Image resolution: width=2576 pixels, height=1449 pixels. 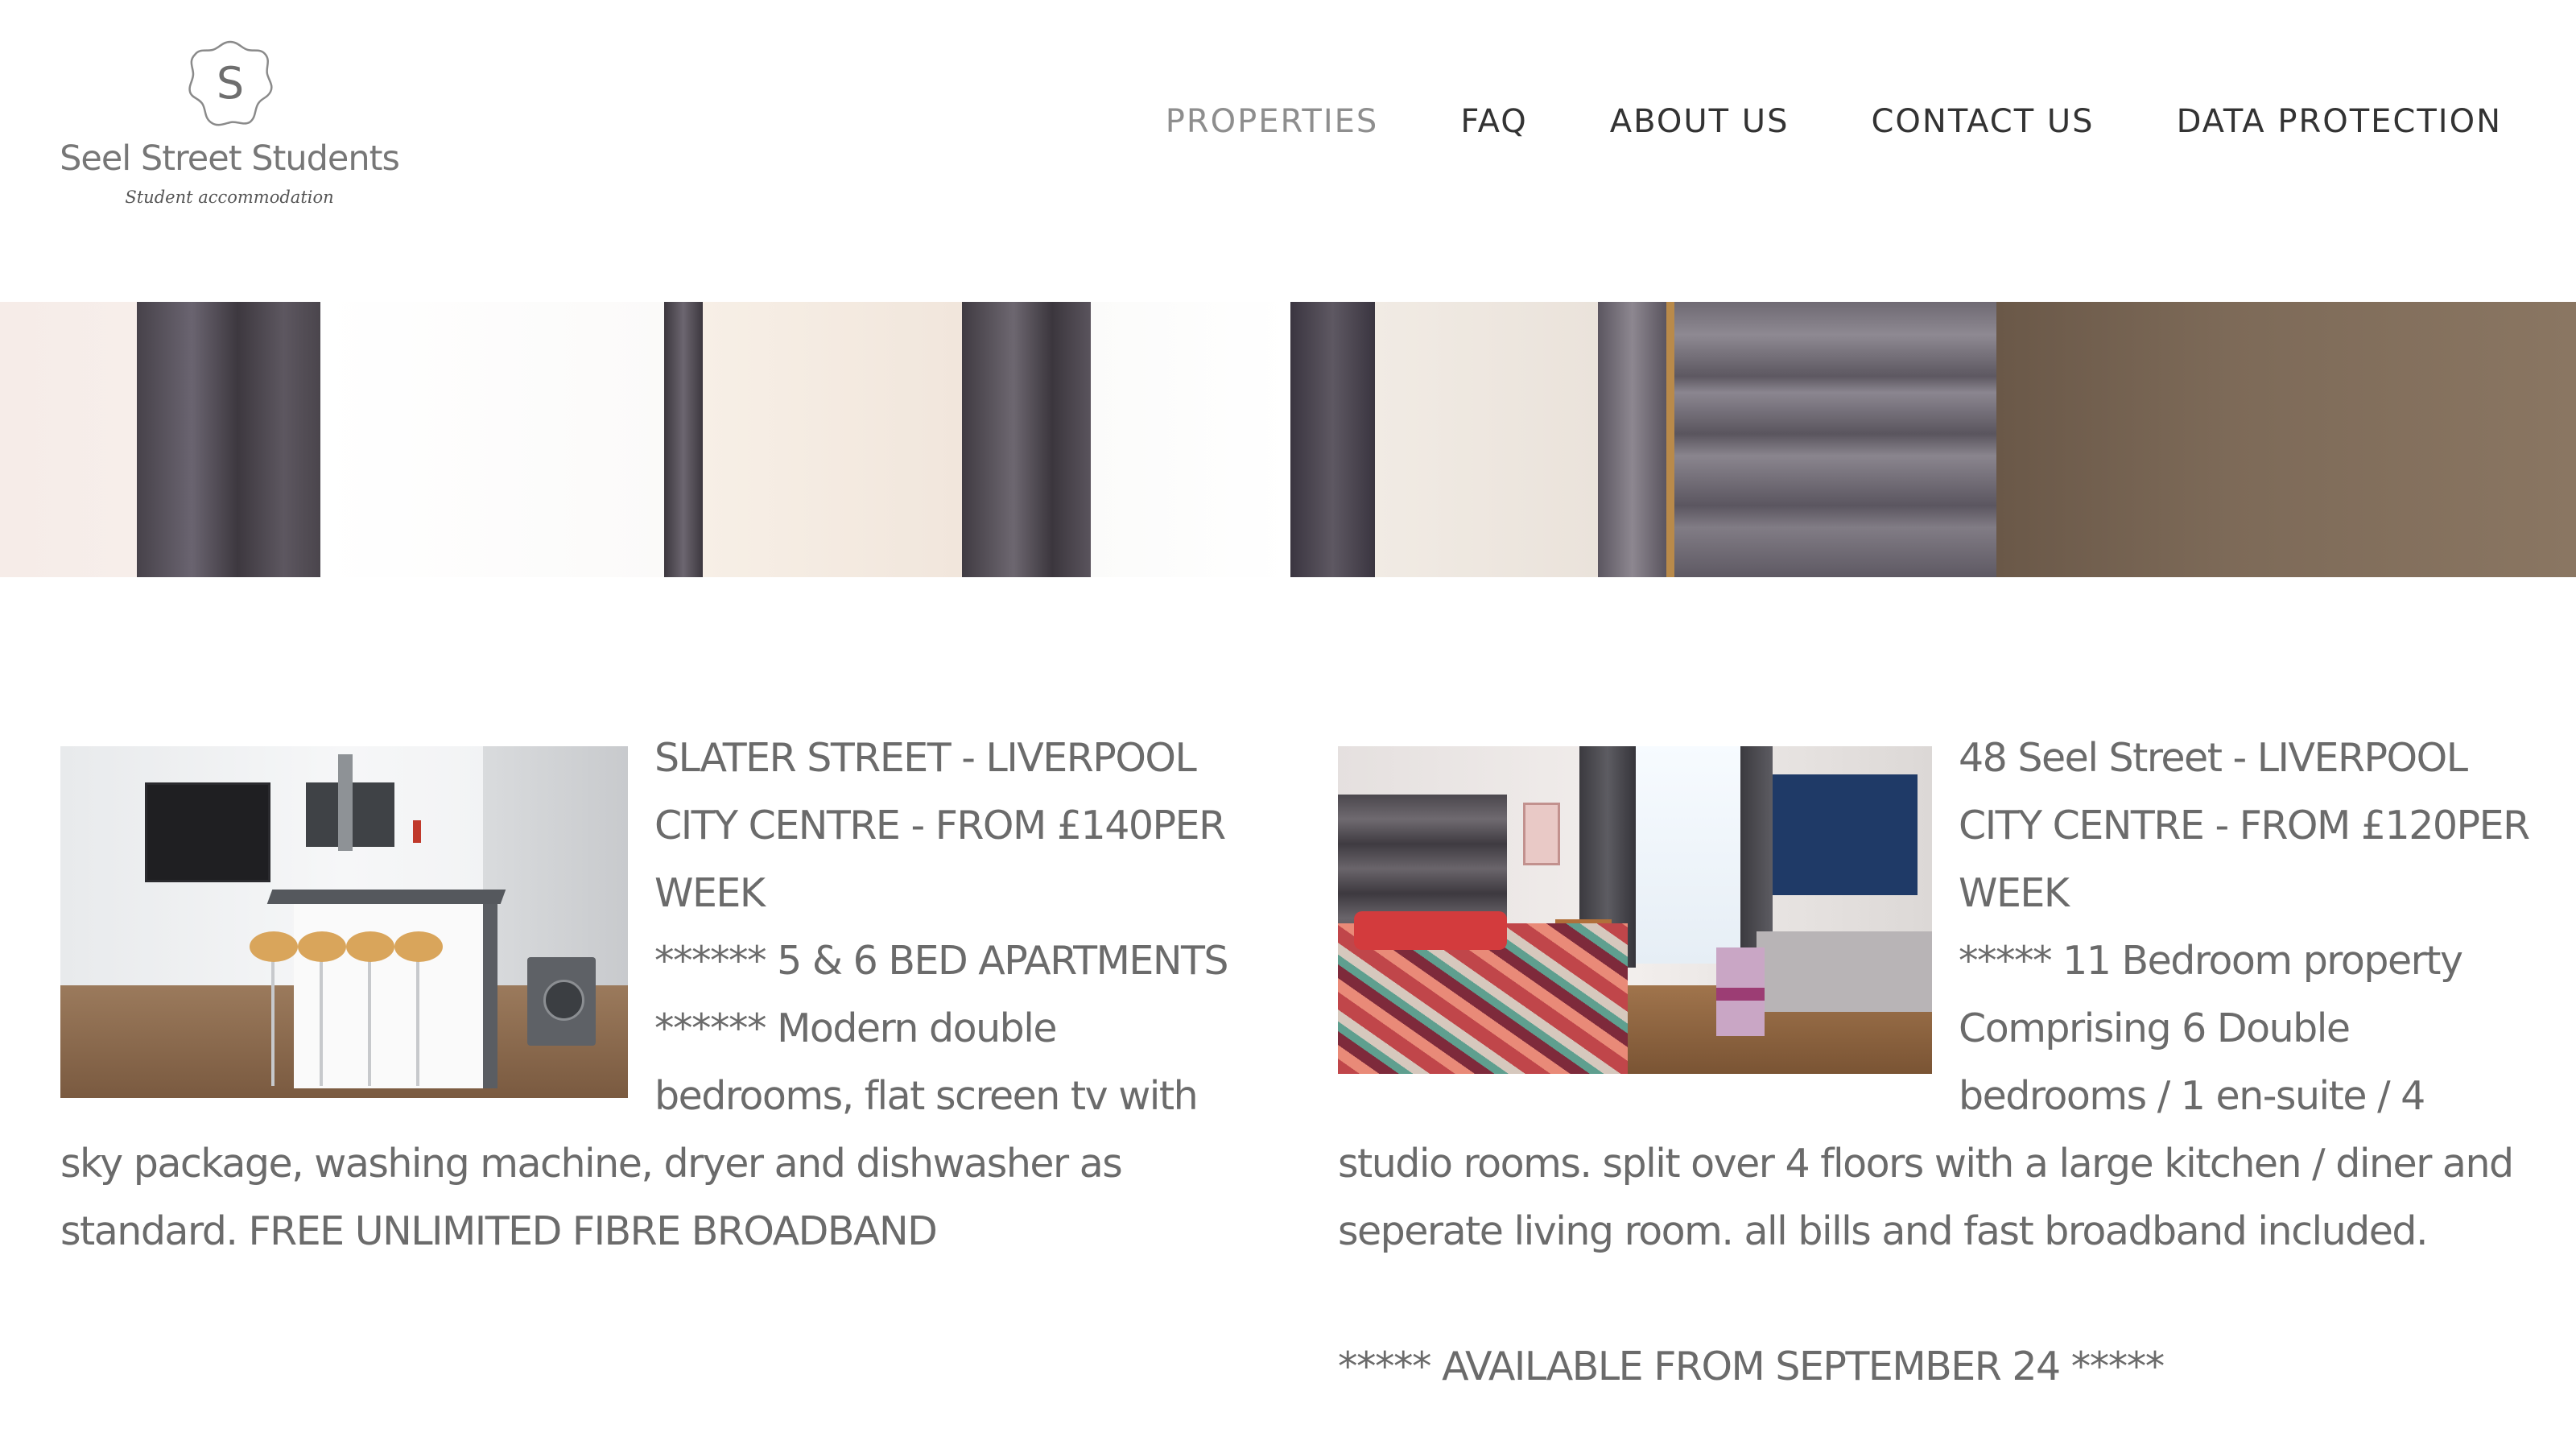 What do you see at coordinates (1700, 121) in the screenshot?
I see `nav-about-us: ABOUT US` at bounding box center [1700, 121].